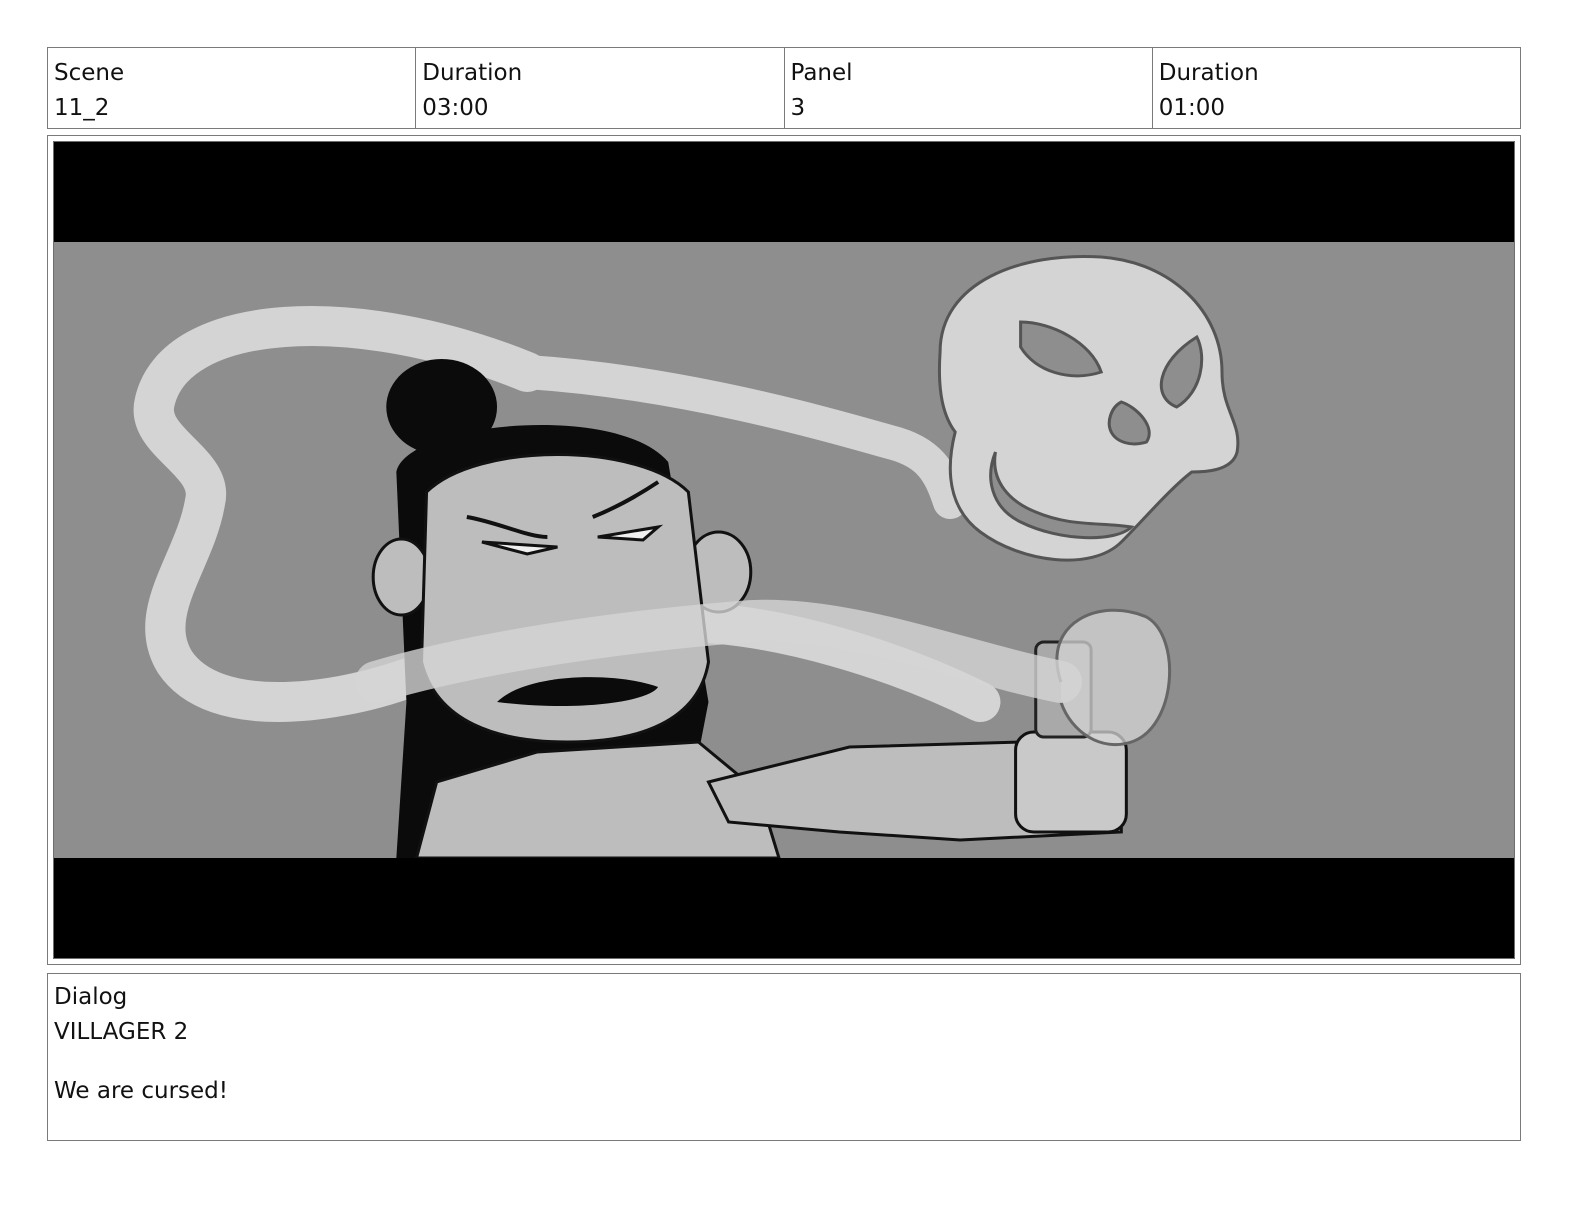  I want to click on panel-duration-value: 01:00, so click(1192, 108).